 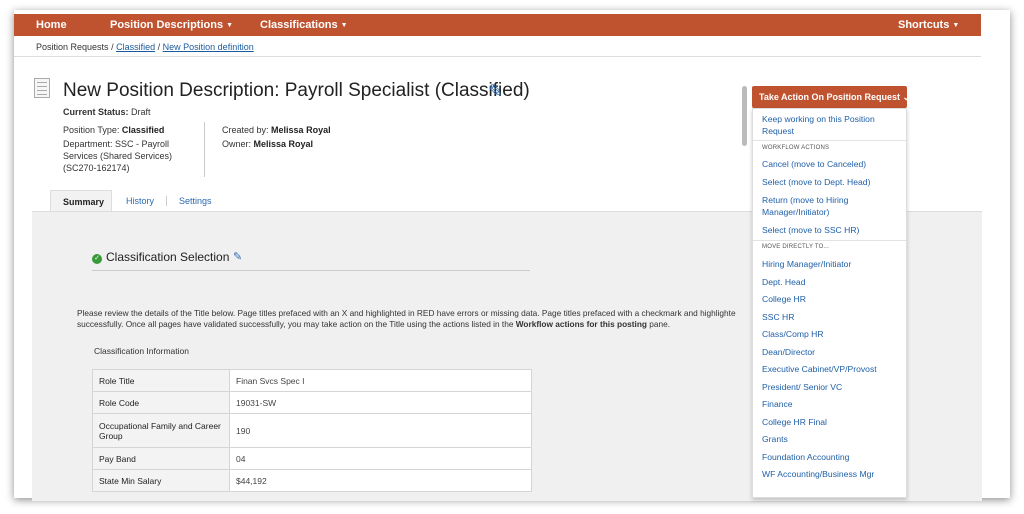 I want to click on menu-item-direct: Finance, so click(x=829, y=404).